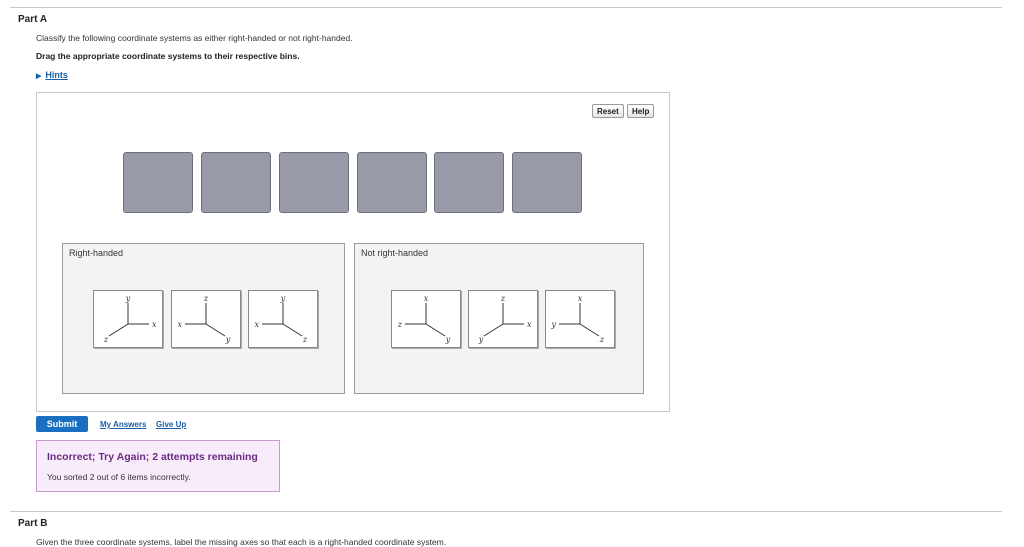 The width and height of the screenshot is (1024, 547). Describe the element at coordinates (39, 76) in the screenshot. I see `caret-right-icon: ▶` at that location.